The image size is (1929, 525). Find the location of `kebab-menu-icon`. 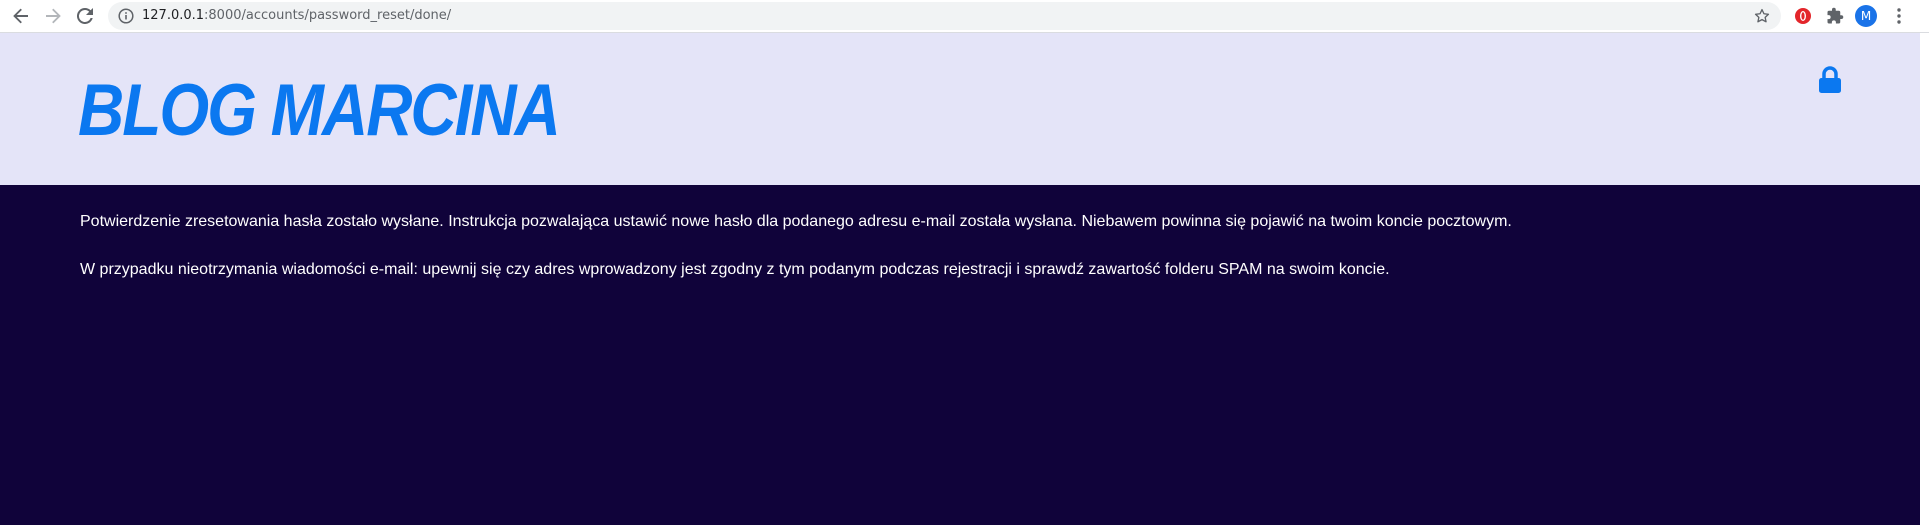

kebab-menu-icon is located at coordinates (1899, 16).